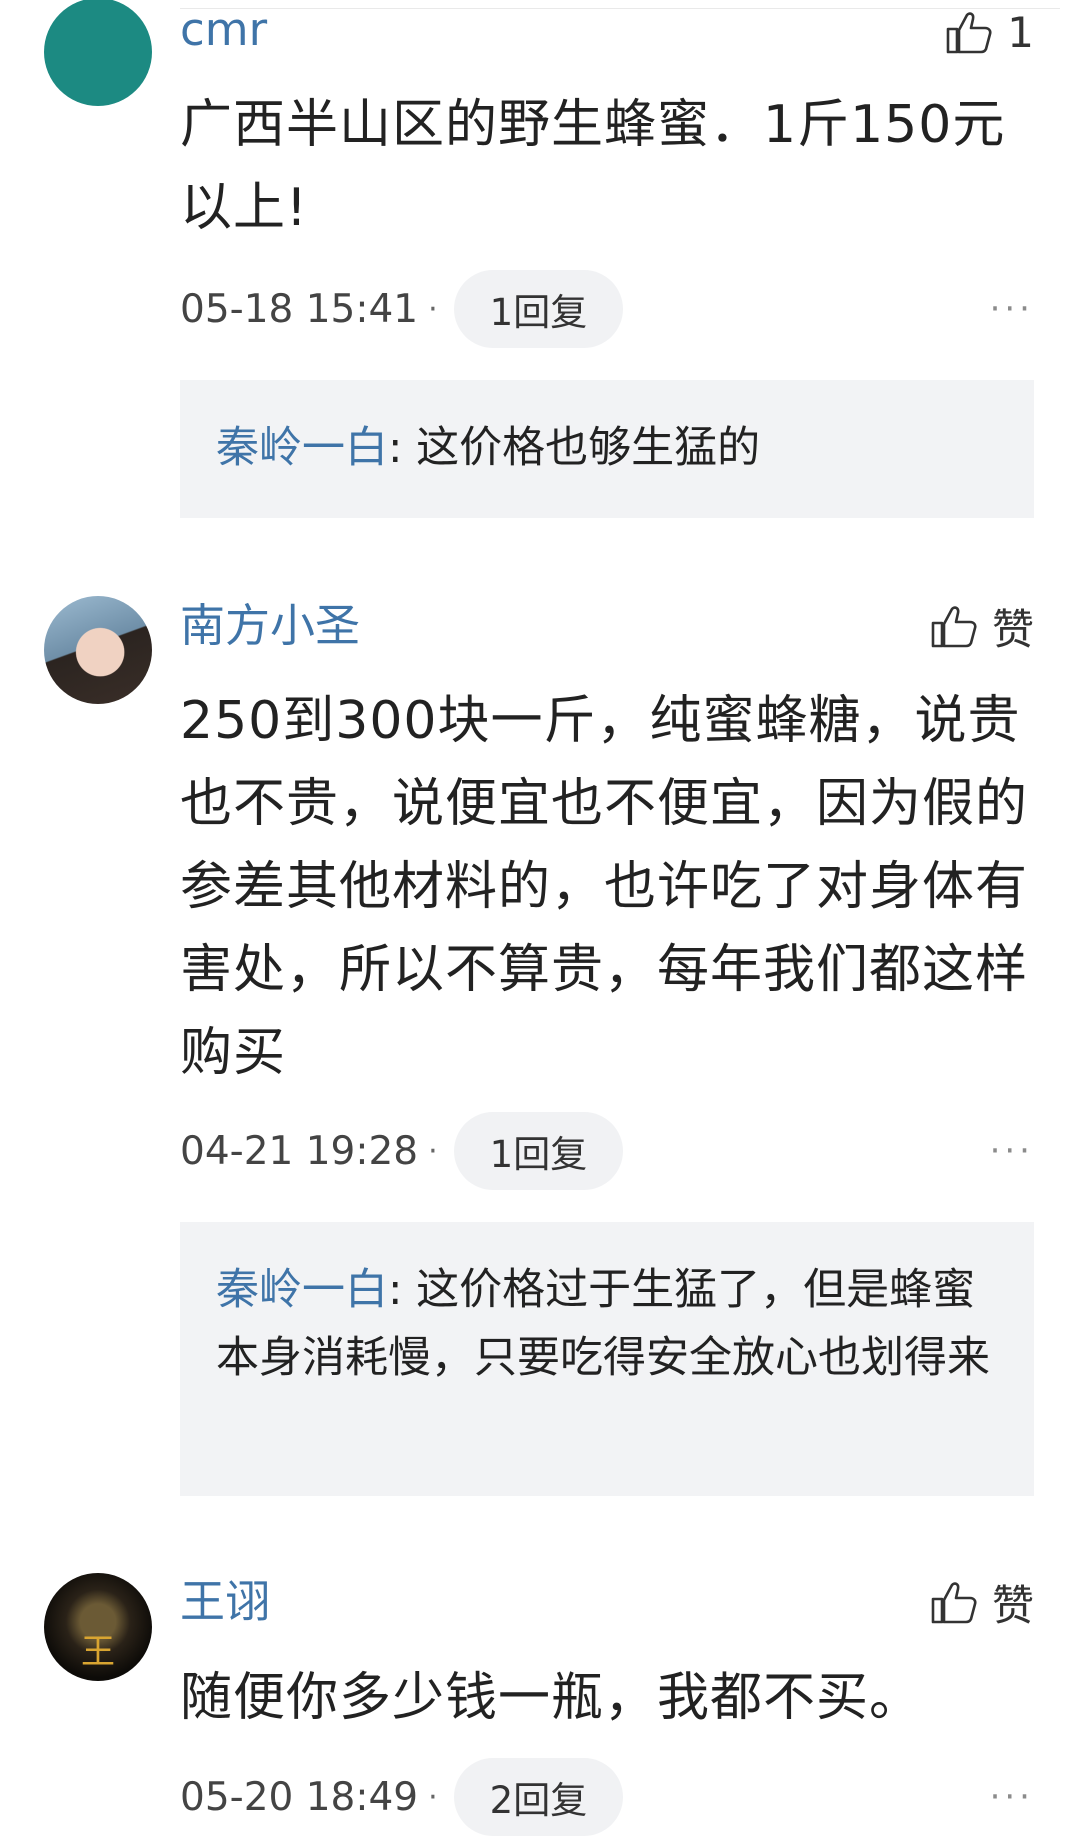 The width and height of the screenshot is (1080, 1836). What do you see at coordinates (593, 166) in the screenshot?
I see `comment-text: 广西半山区的野生蜂蜜．1斤150元以上!` at bounding box center [593, 166].